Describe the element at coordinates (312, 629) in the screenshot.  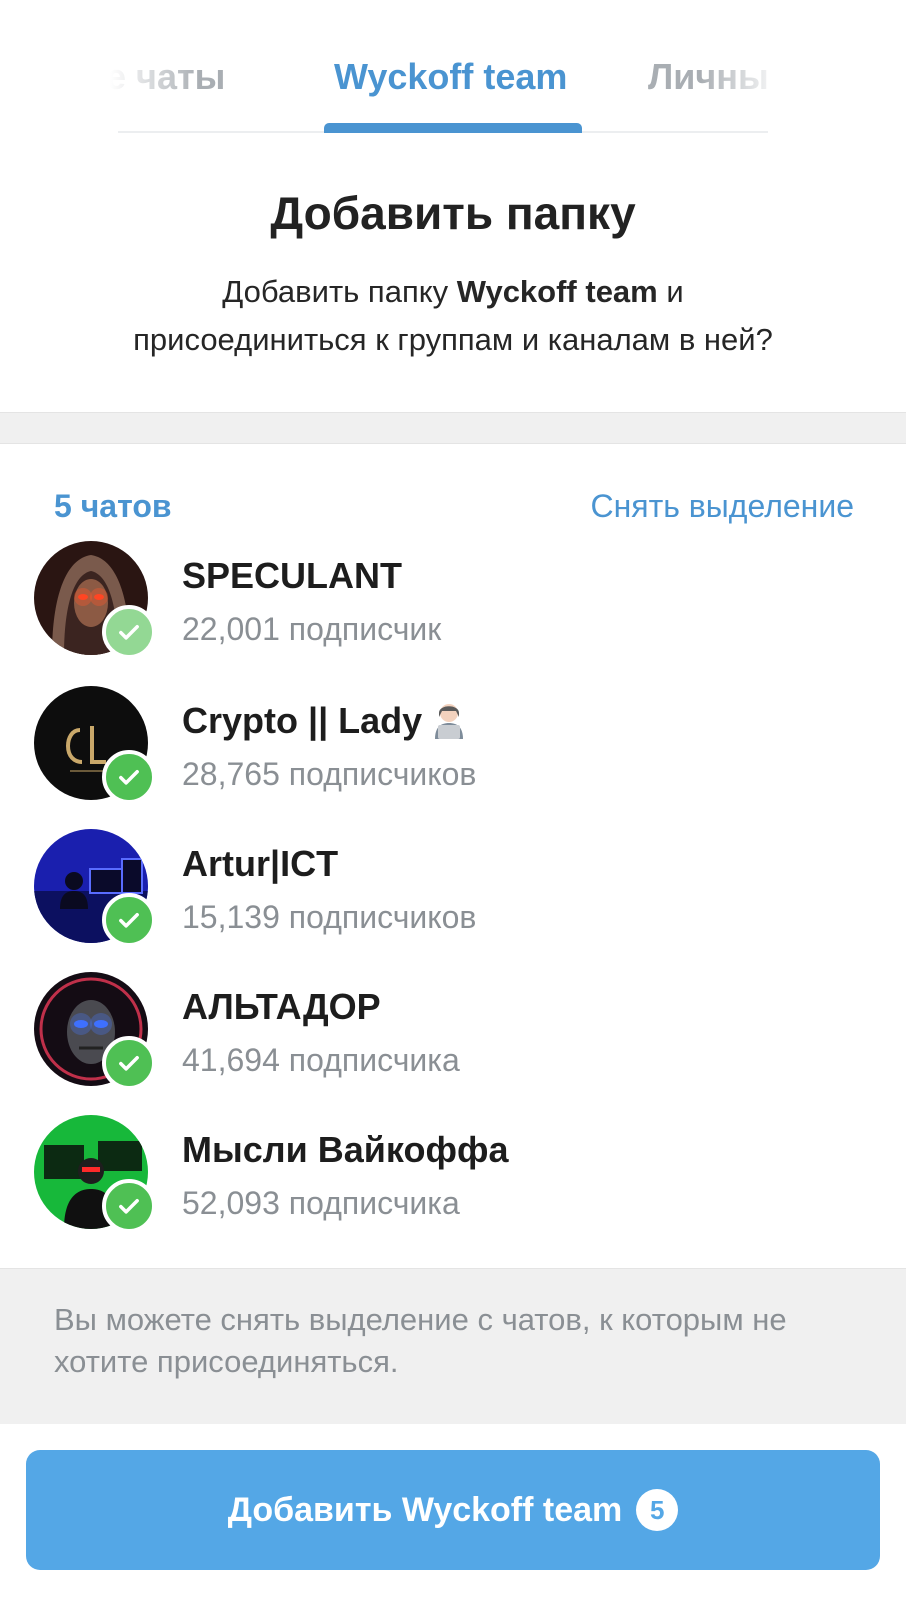
I see `chat-subscribers: 22,001 подписчик` at that location.